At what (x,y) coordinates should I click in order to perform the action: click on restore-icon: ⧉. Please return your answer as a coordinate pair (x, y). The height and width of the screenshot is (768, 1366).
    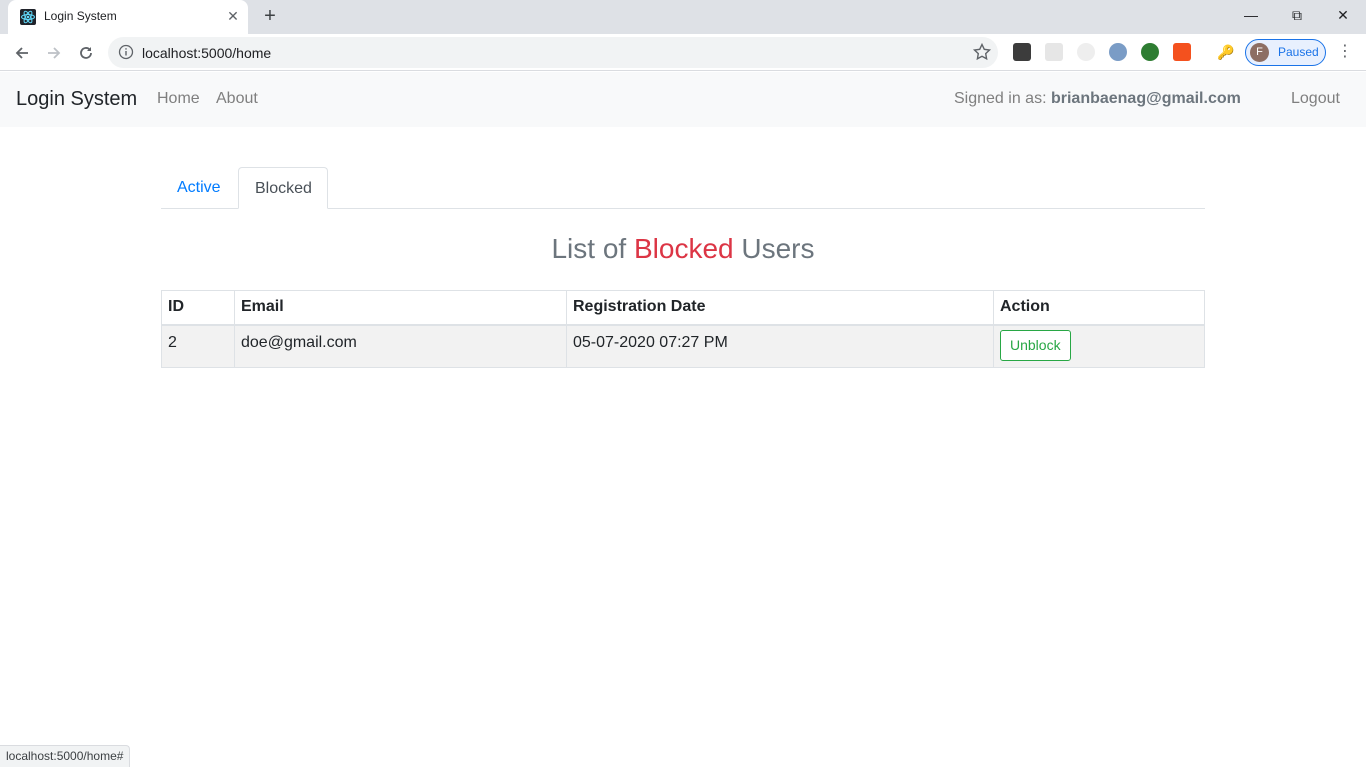
    Looking at the image, I should click on (1297, 15).